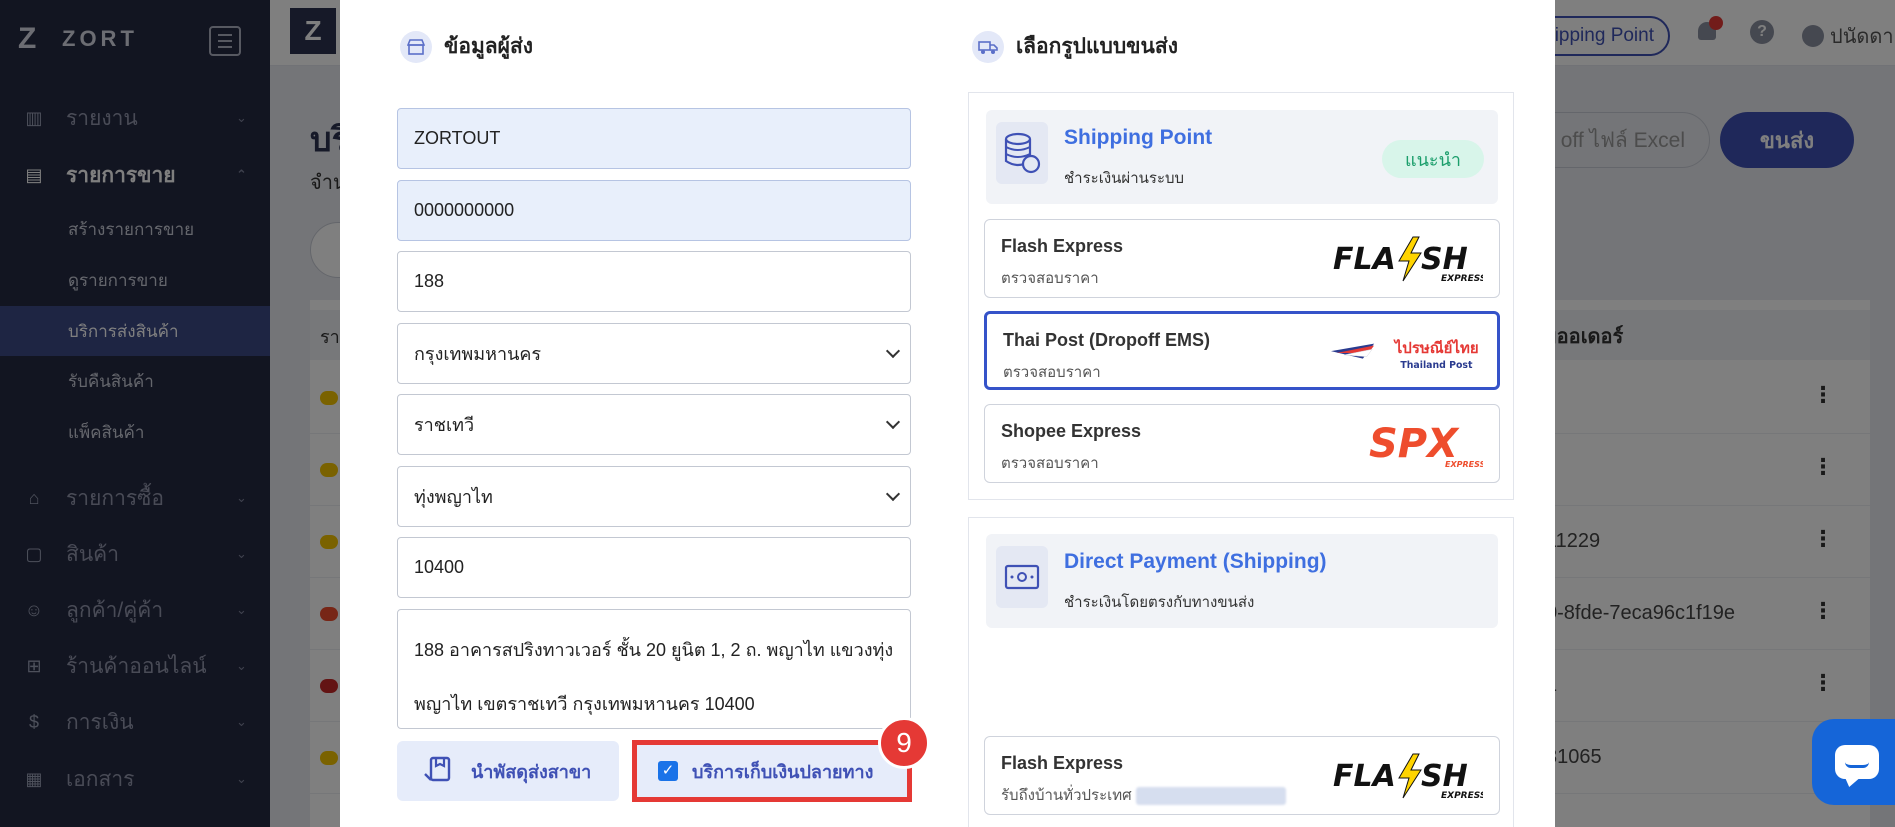 The width and height of the screenshot is (1895, 827). I want to click on shipping-section-heading: เลือกรูปแบบขนส่ง, so click(1075, 46).